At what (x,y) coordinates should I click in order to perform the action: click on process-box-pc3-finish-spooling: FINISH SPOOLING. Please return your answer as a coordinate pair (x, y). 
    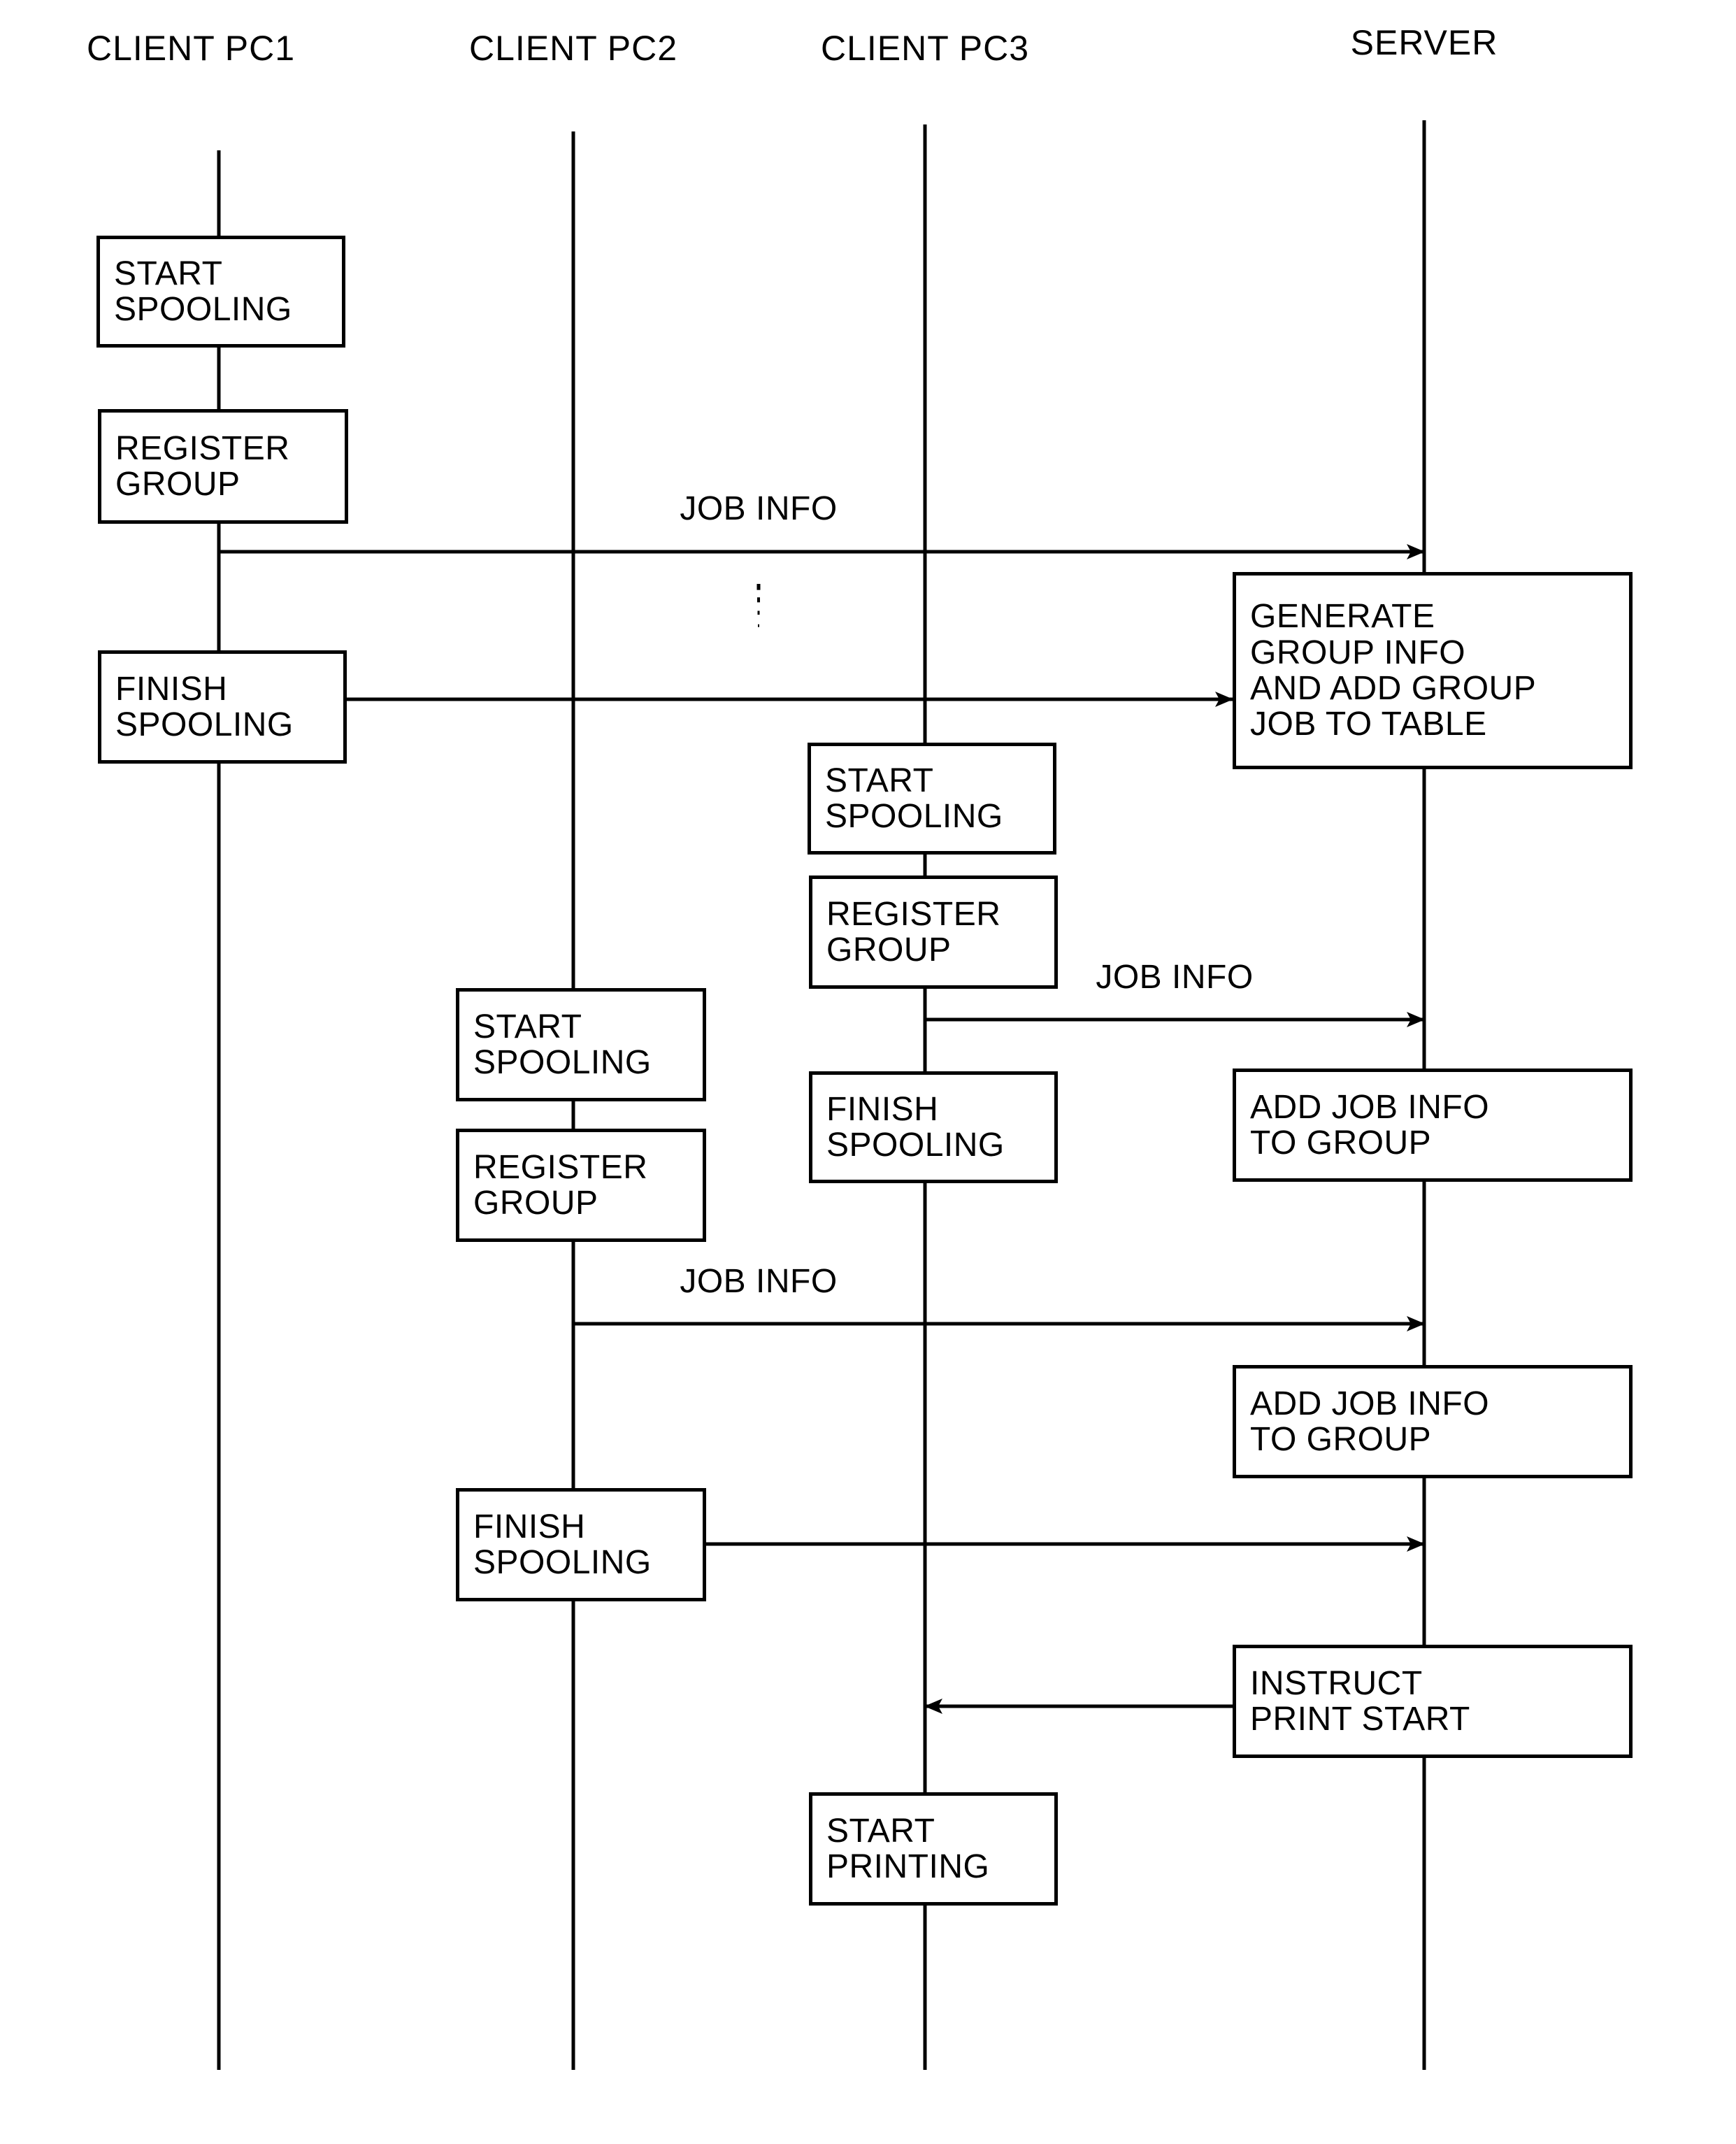
    Looking at the image, I should click on (933, 1127).